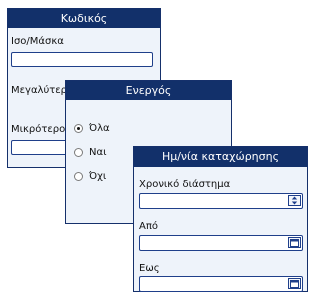 This screenshot has height=292, width=320. I want to click on radio-option-all: Όλα, so click(92, 128).